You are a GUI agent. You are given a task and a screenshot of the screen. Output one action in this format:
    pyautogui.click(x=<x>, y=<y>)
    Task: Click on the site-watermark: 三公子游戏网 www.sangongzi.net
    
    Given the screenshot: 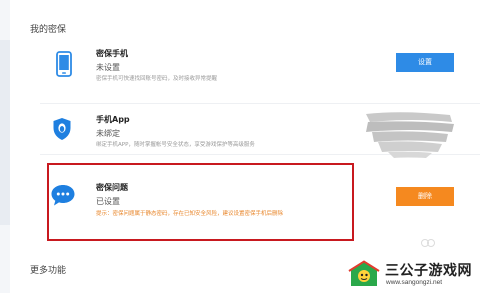 What is the action you would take?
    pyautogui.click(x=423, y=275)
    